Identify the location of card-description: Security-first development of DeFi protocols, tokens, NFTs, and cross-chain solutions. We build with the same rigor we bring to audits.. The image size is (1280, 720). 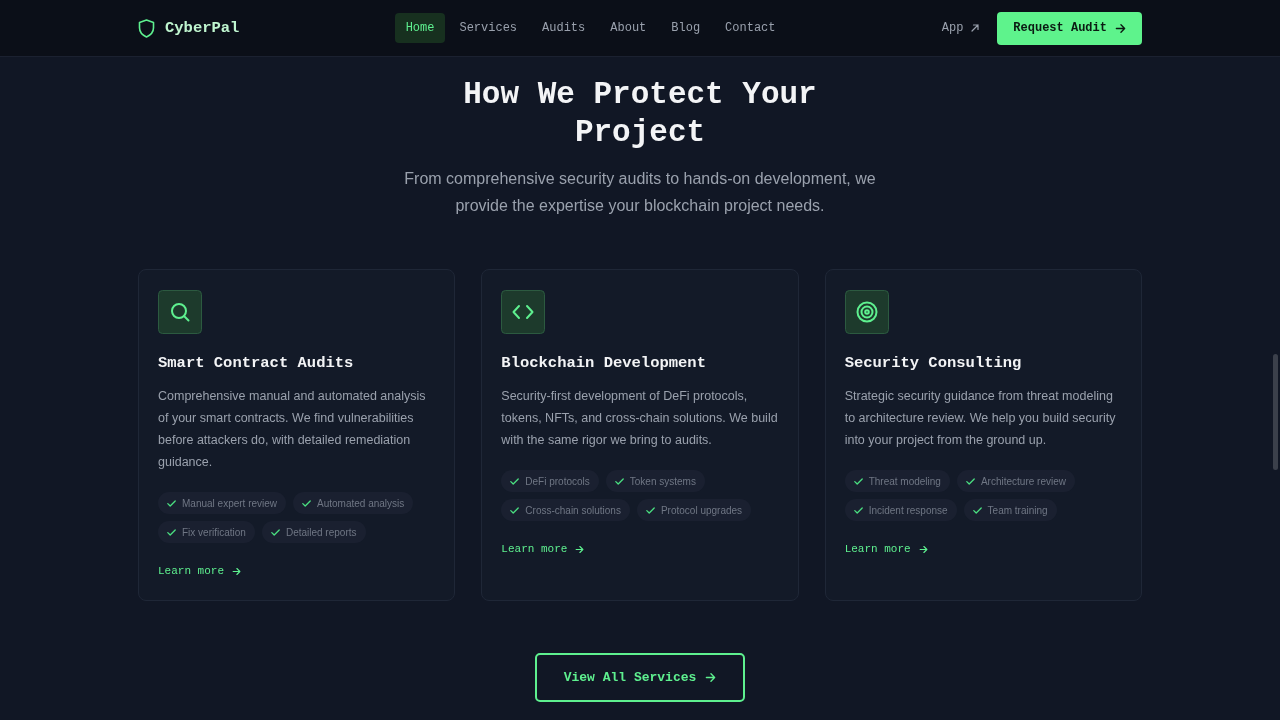
(640, 418).